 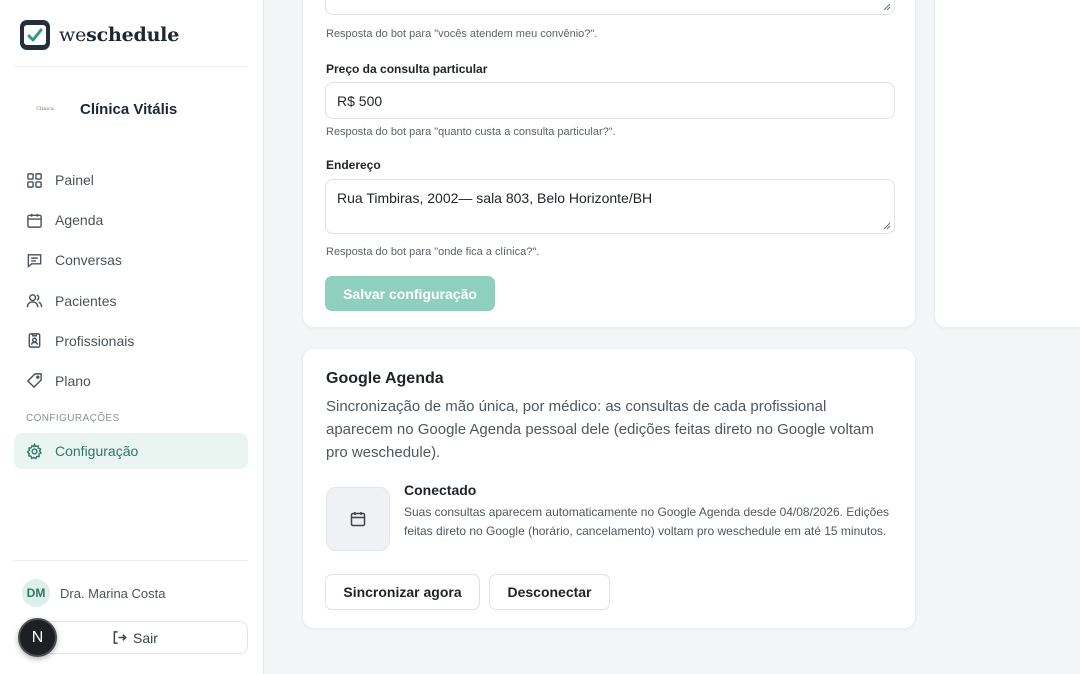 I want to click on sidebar-item-agenda: Agenda, so click(x=131, y=220).